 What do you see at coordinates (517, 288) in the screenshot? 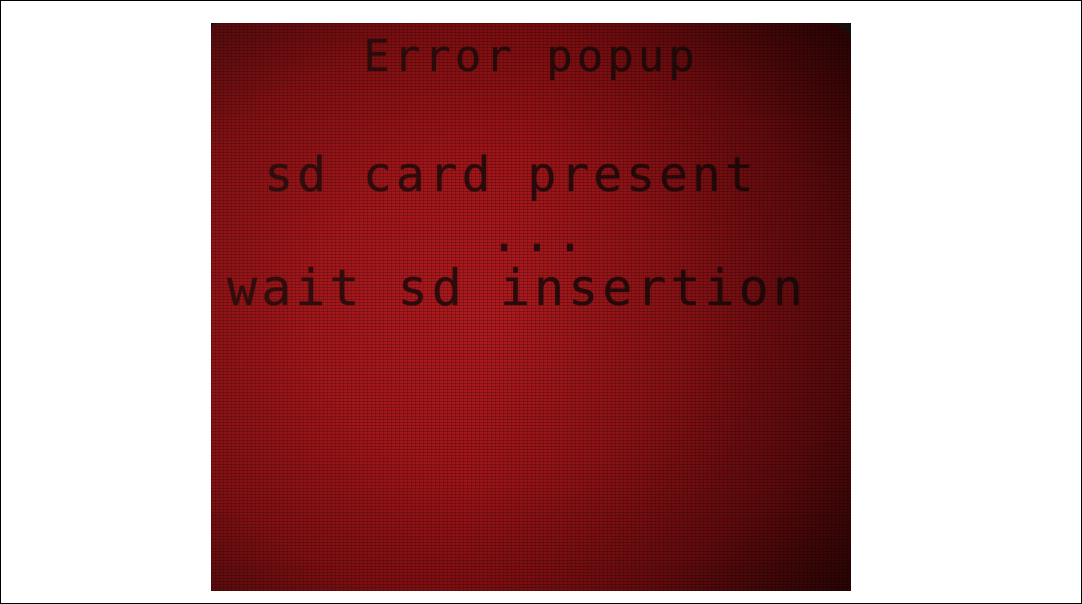
I see `popup-message-line-2: wait sd insertion` at bounding box center [517, 288].